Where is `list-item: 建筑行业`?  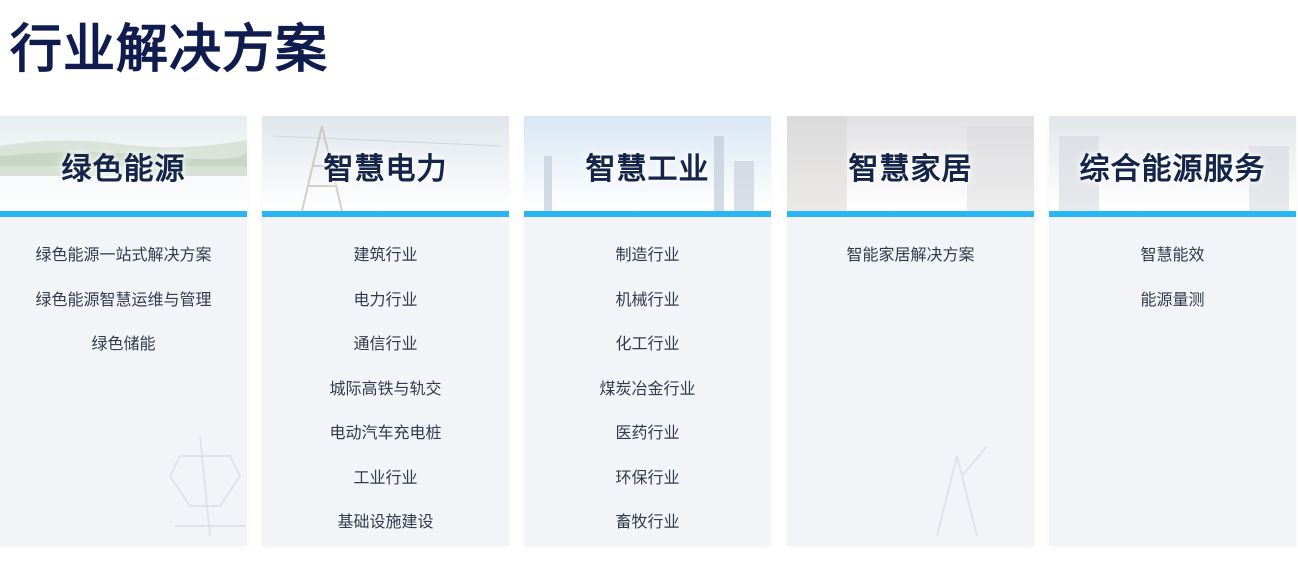 list-item: 建筑行业 is located at coordinates (385, 261).